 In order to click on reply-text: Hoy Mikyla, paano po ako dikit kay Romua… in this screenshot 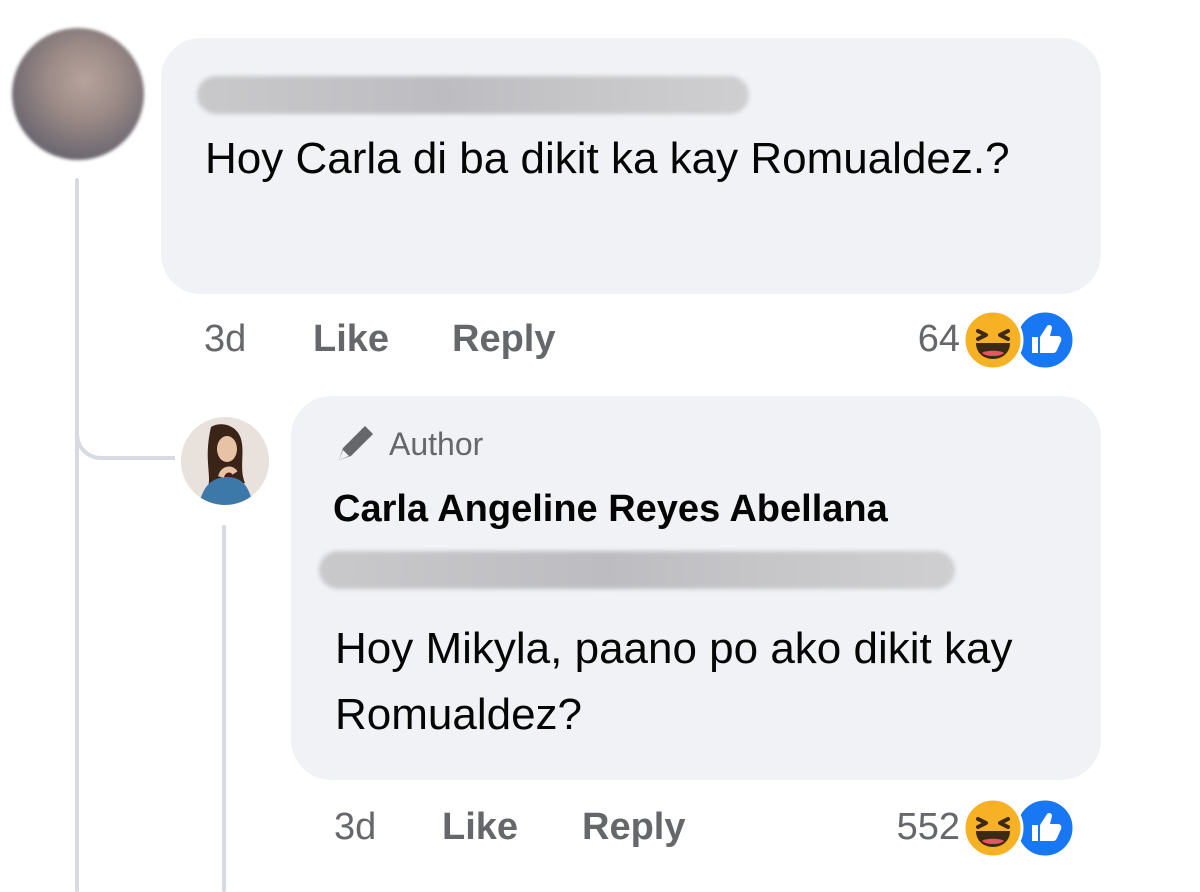, I will do `click(674, 681)`.